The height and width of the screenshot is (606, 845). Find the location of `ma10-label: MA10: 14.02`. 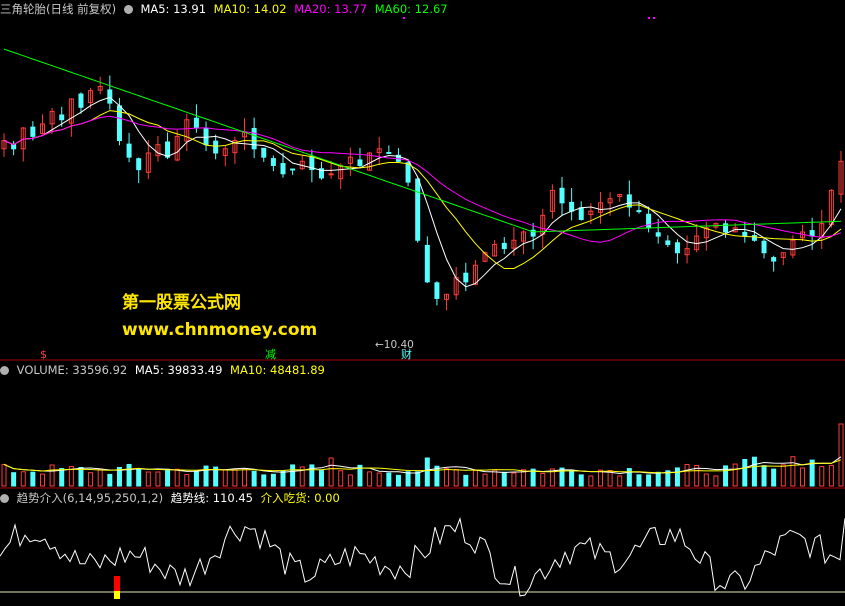

ma10-label: MA10: 14.02 is located at coordinates (250, 9).